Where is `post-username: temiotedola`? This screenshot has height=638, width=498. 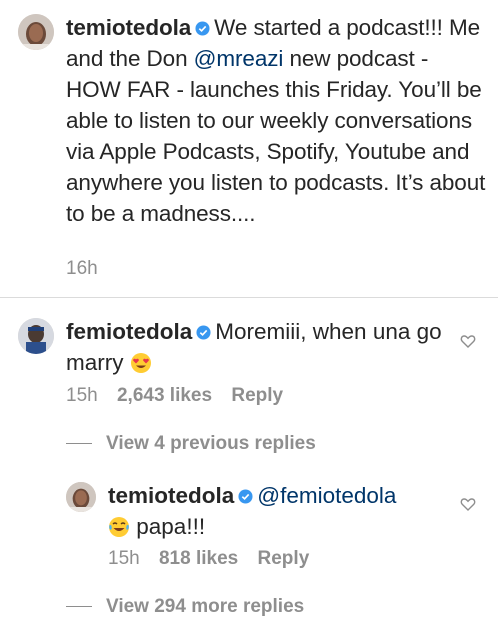 post-username: temiotedola is located at coordinates (128, 27).